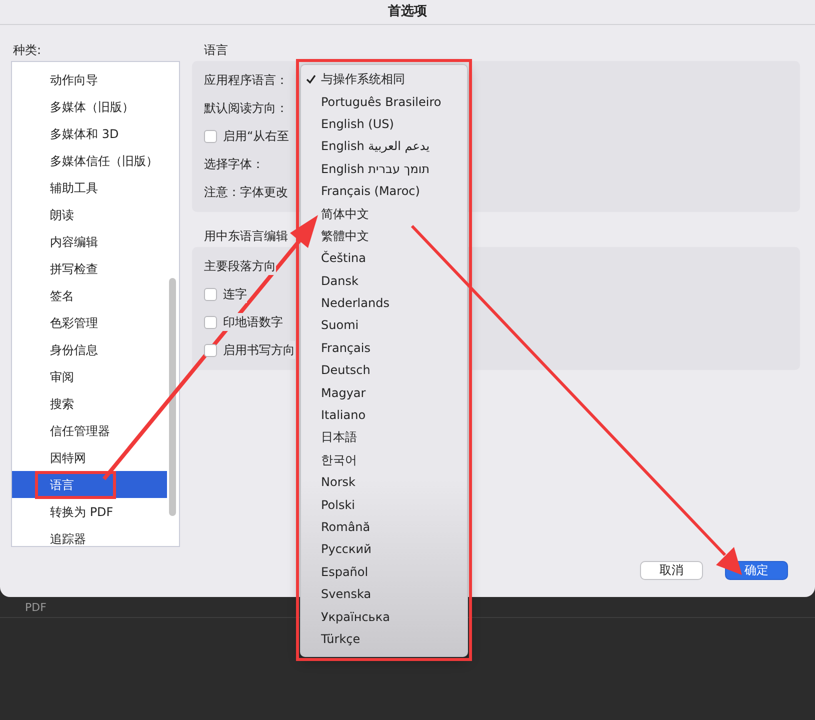 The width and height of the screenshot is (815, 720). I want to click on checkbox-label: 连字, so click(235, 294).